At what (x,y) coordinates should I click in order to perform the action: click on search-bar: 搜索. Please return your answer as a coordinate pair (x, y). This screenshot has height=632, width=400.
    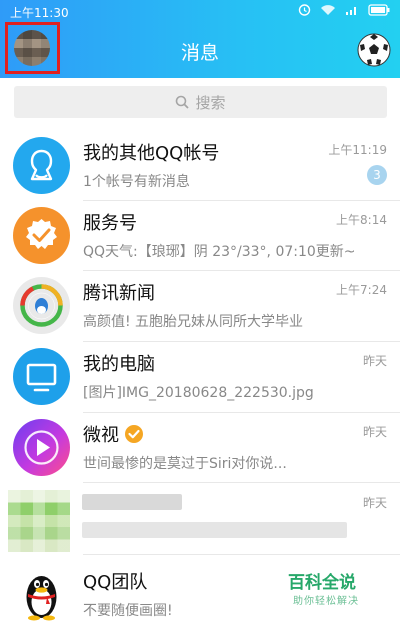
    Looking at the image, I should click on (200, 102).